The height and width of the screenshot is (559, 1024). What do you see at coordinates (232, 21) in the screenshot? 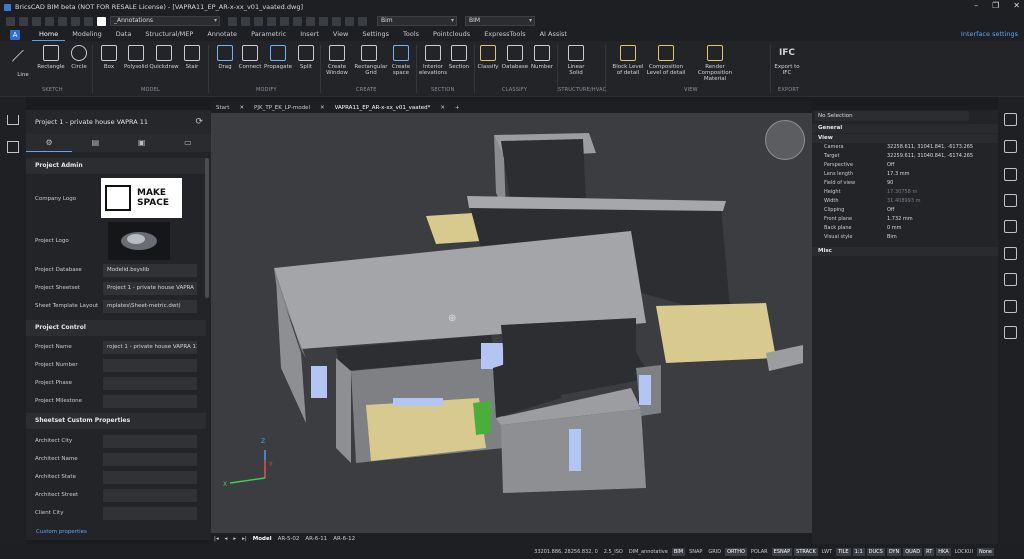
I see `tool-icon` at bounding box center [232, 21].